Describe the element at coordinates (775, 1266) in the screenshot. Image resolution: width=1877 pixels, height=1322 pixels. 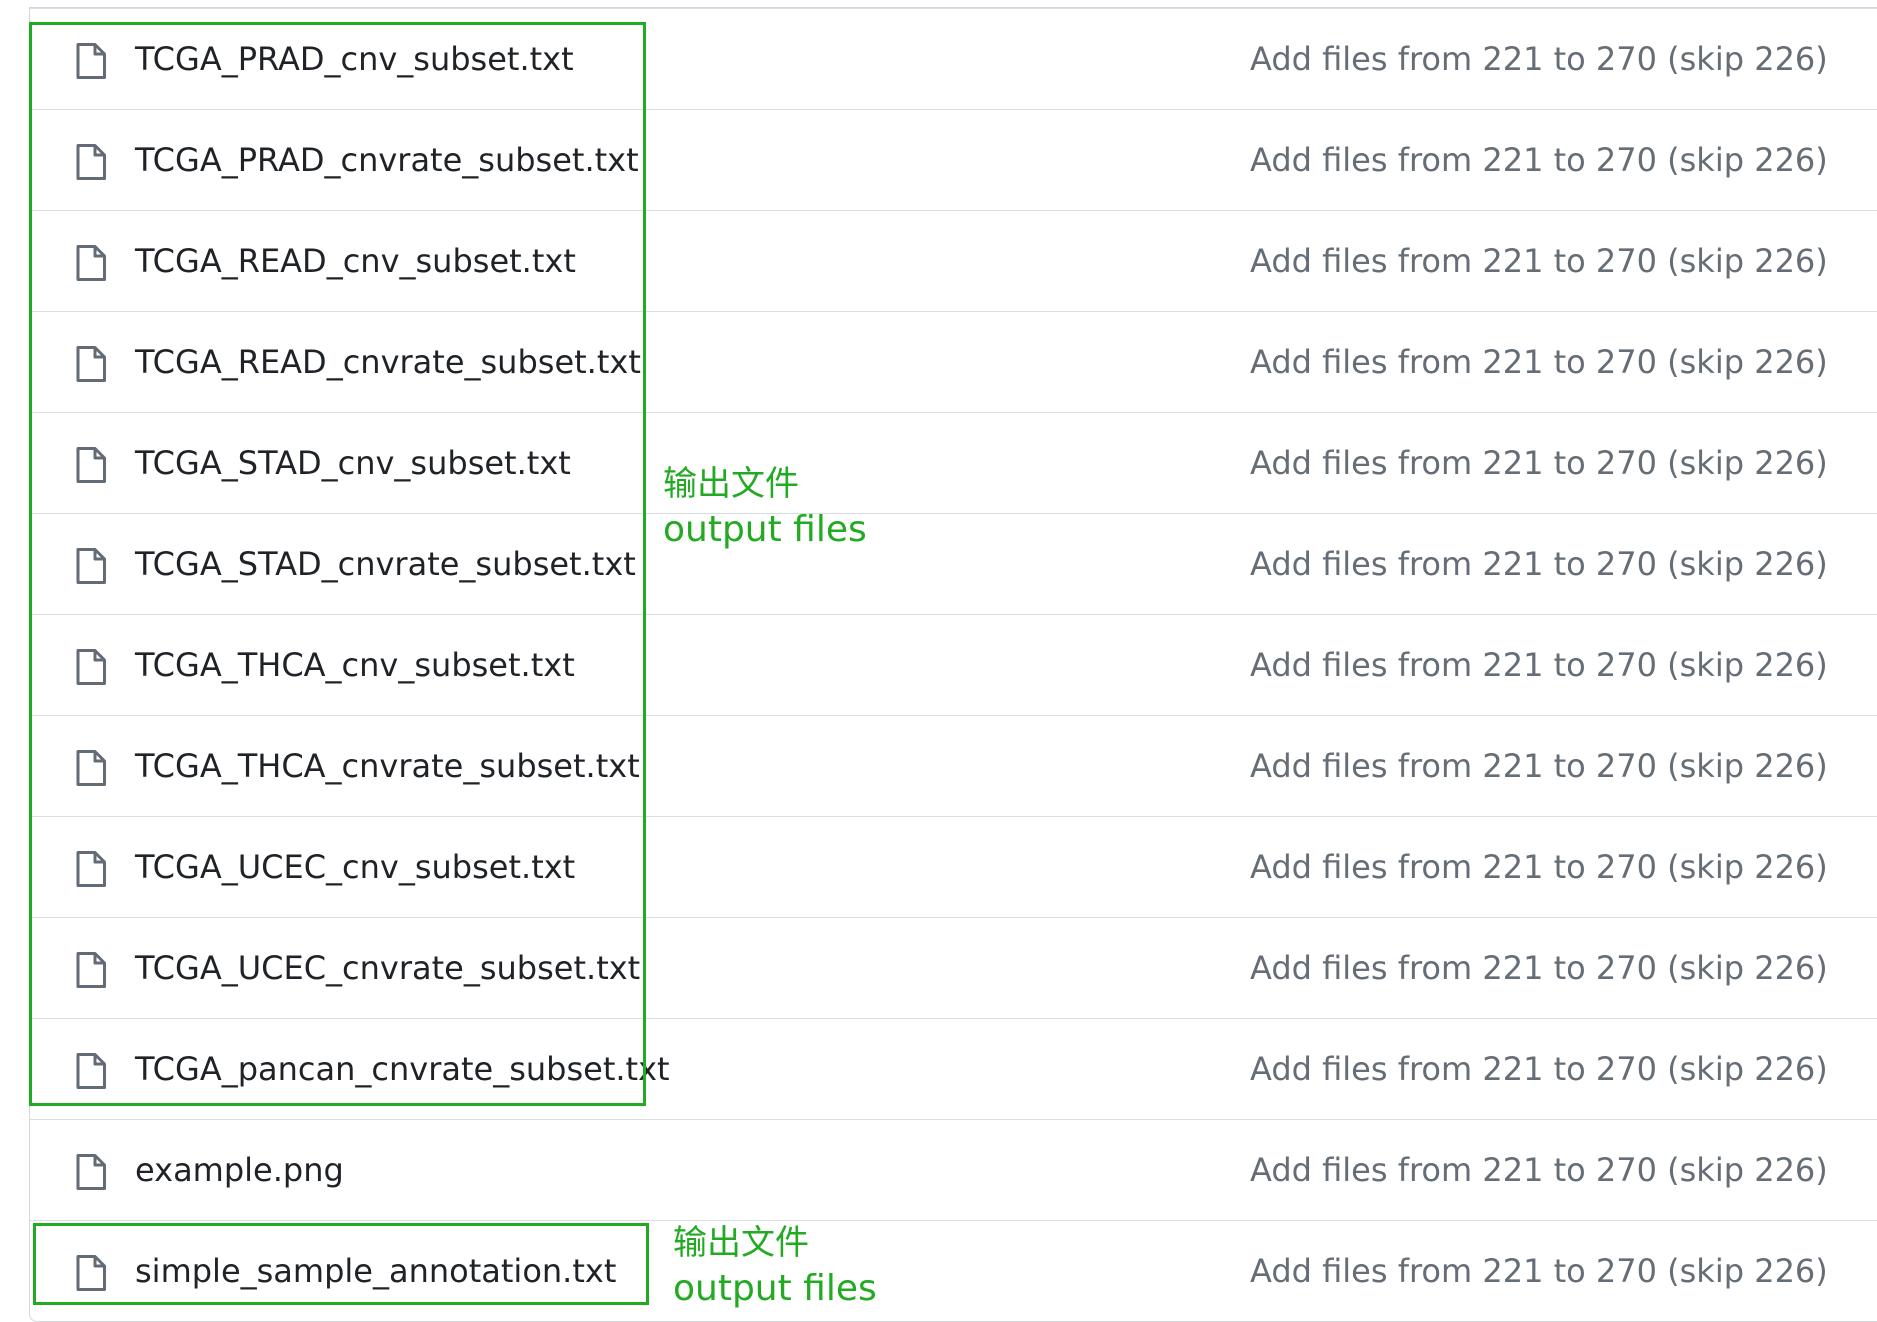
I see `output-file-annotation: 输出文件 output files` at that location.